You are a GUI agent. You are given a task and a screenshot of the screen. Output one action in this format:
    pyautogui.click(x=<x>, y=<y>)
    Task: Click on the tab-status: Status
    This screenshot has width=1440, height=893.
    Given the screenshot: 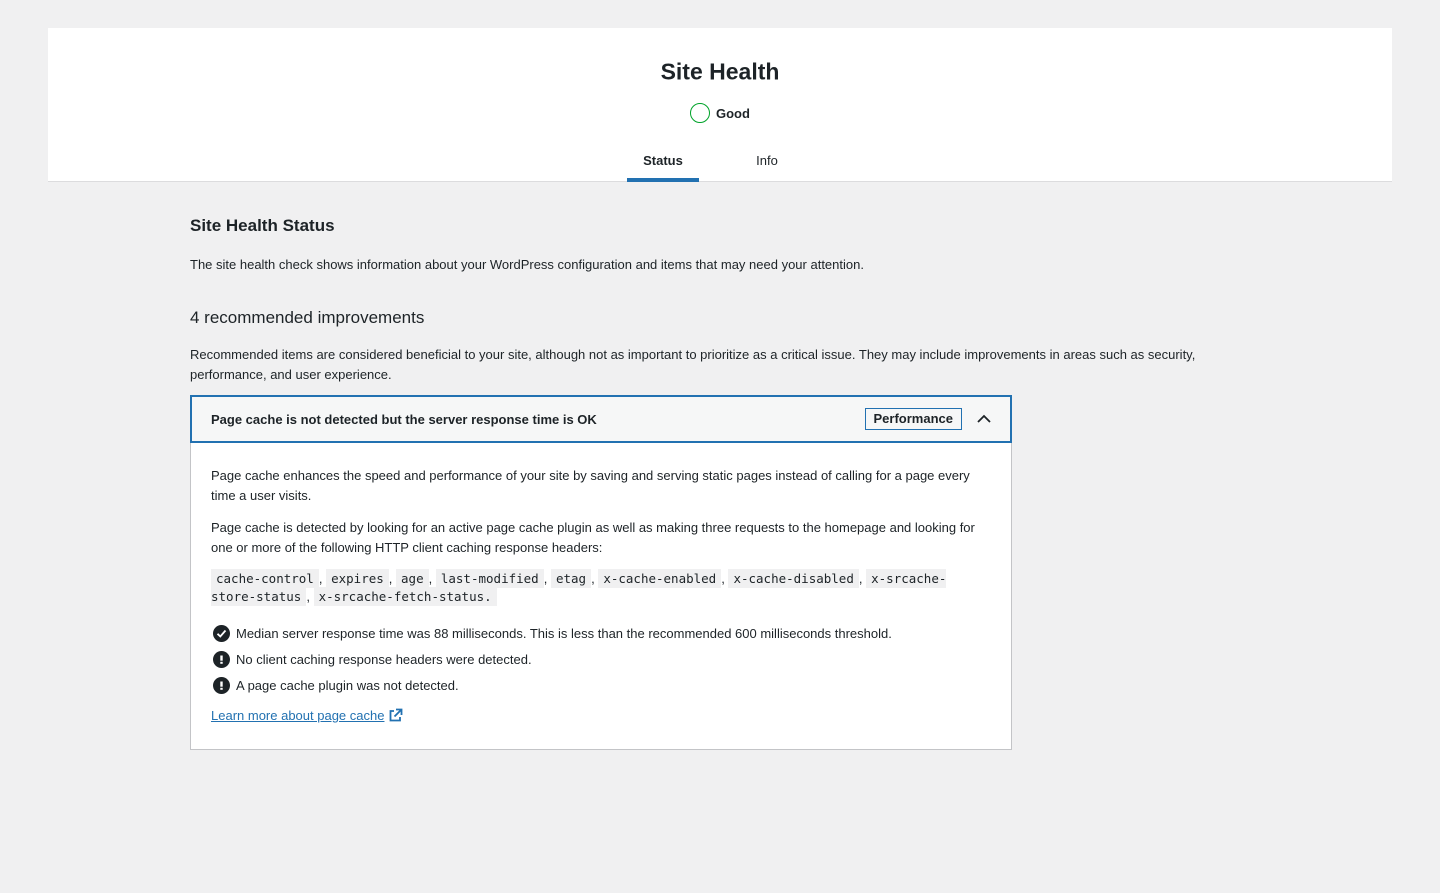 What is the action you would take?
    pyautogui.click(x=663, y=160)
    